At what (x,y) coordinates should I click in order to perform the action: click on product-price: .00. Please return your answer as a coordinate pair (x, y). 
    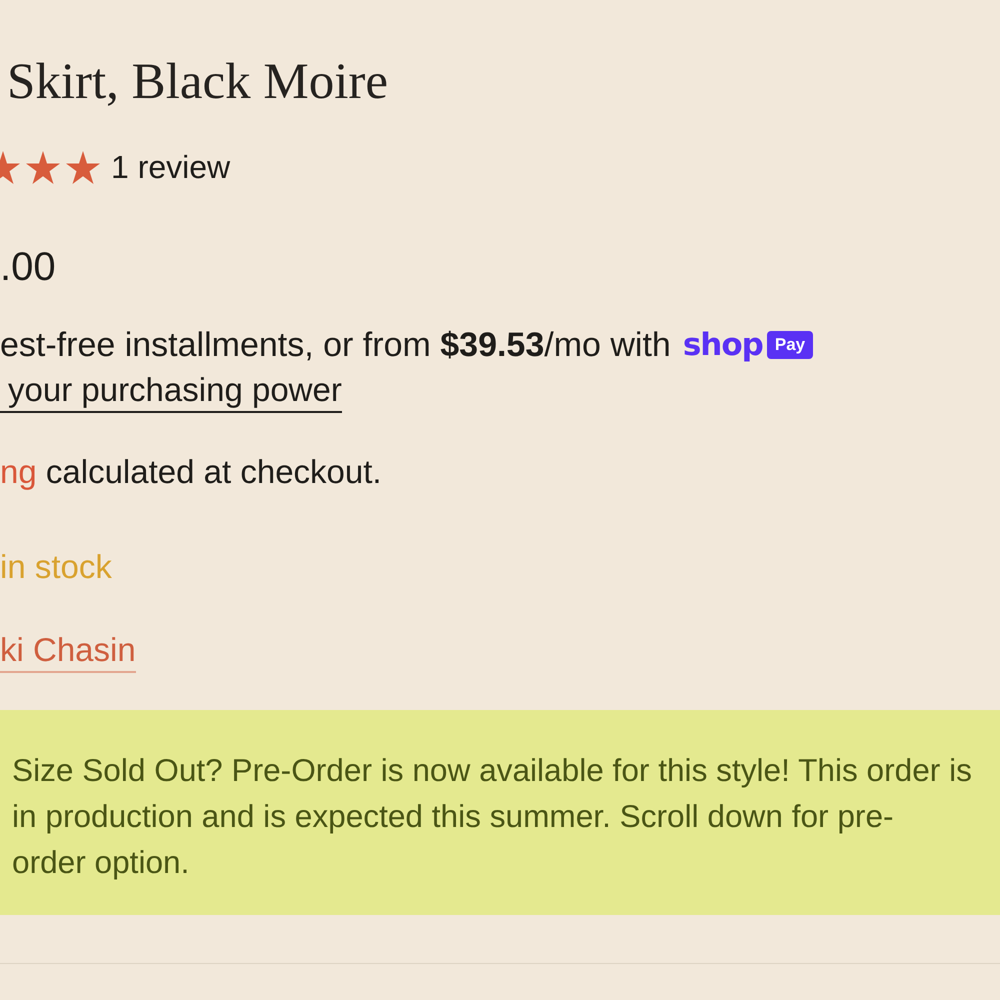
    Looking at the image, I should click on (28, 267).